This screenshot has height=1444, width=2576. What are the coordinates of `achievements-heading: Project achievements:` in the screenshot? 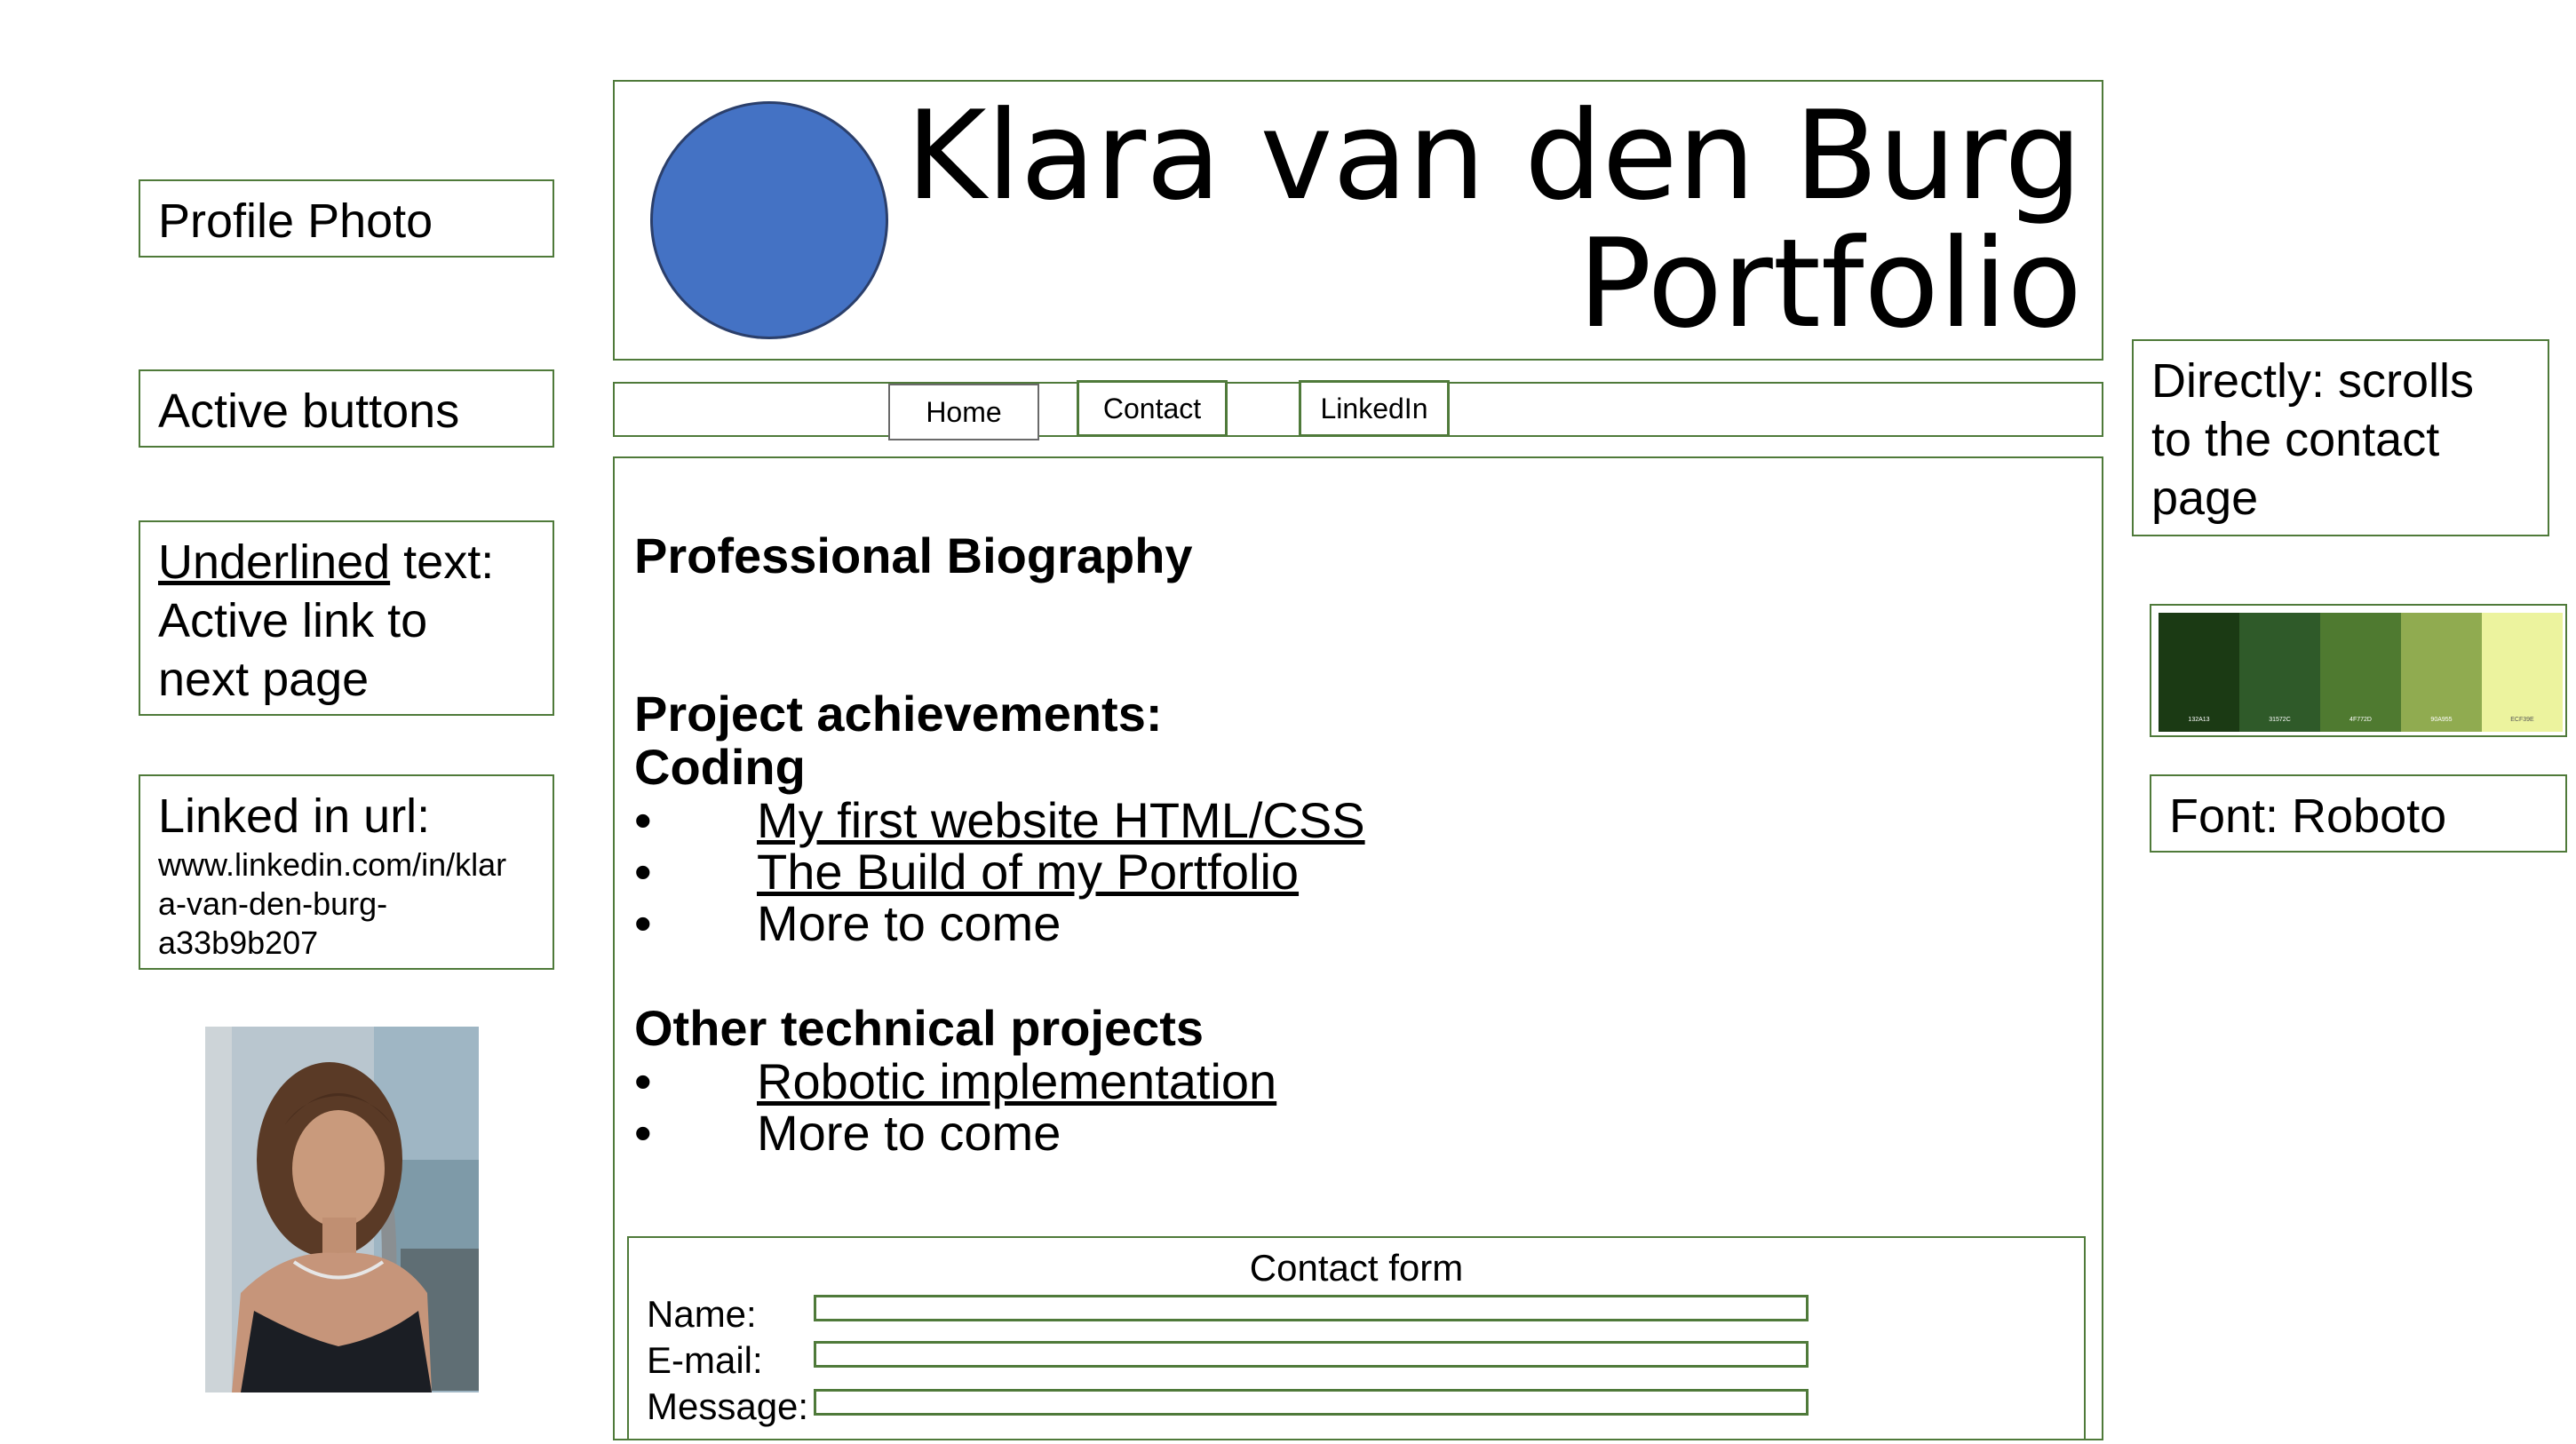 It's located at (898, 714).